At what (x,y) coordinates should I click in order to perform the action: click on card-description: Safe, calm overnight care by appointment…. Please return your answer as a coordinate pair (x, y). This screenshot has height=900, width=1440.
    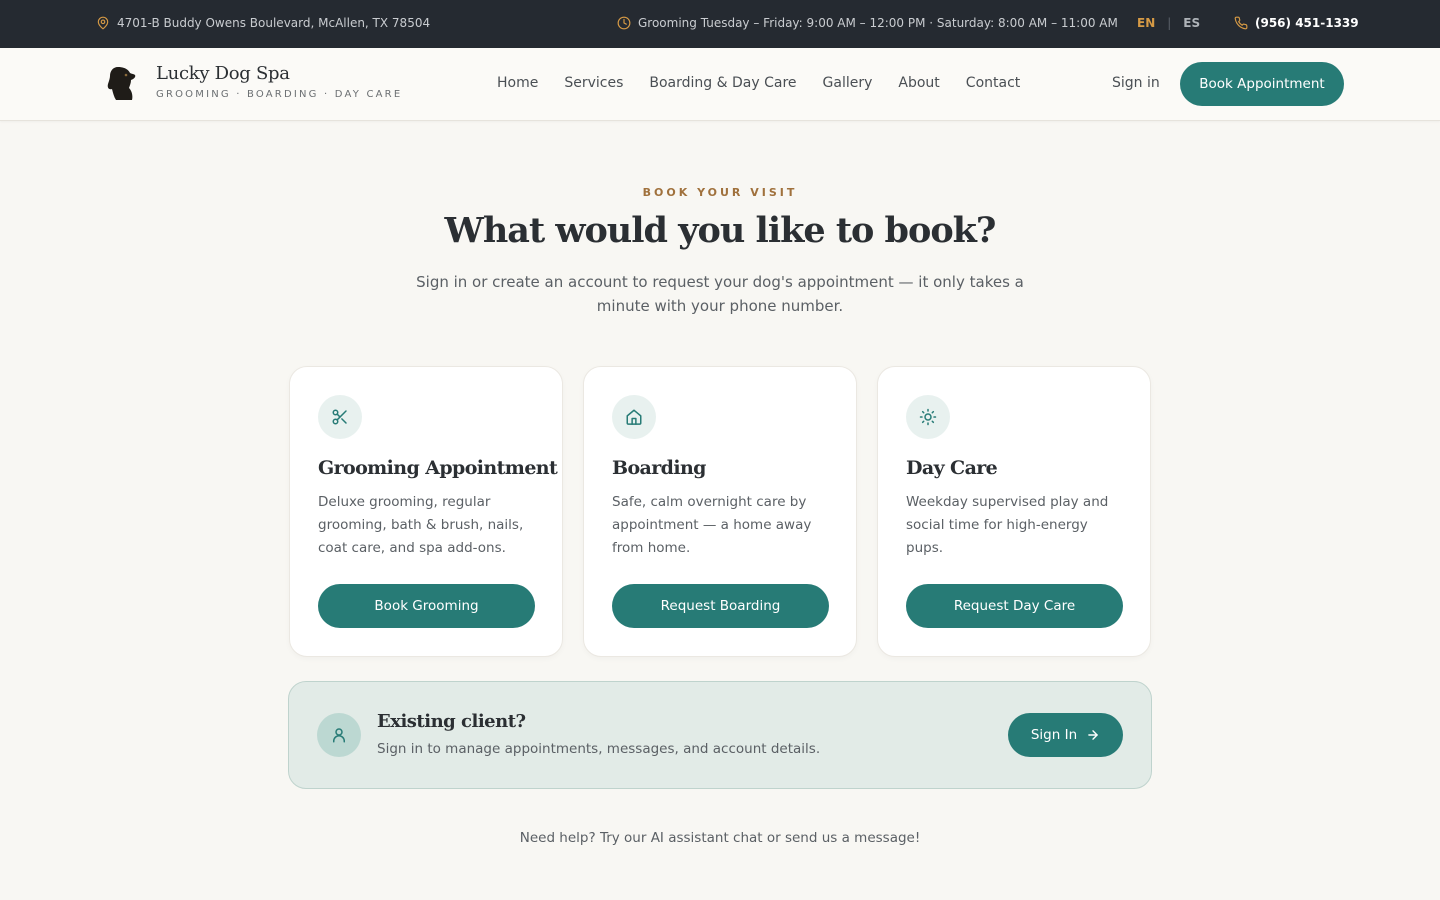
    Looking at the image, I should click on (712, 525).